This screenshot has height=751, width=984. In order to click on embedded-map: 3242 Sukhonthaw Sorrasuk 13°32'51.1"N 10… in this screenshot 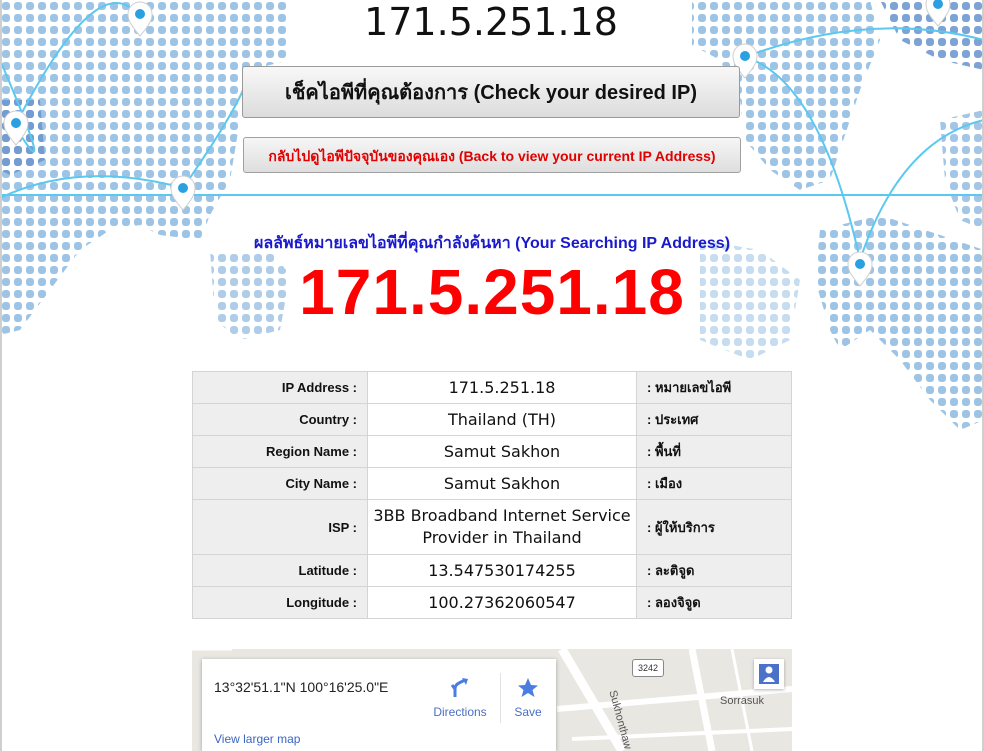, I will do `click(492, 700)`.